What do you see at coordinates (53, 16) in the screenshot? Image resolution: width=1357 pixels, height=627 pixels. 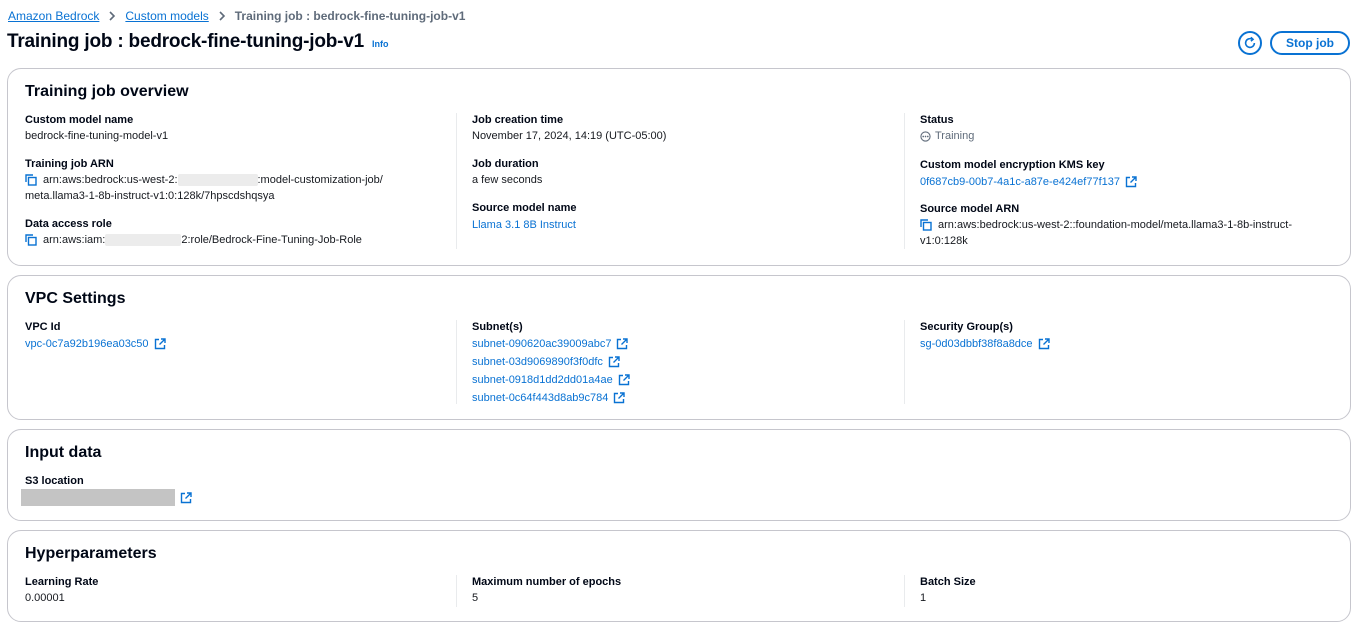 I see `breadcrumb-amazon-bedrock: Amazon Bedrock` at bounding box center [53, 16].